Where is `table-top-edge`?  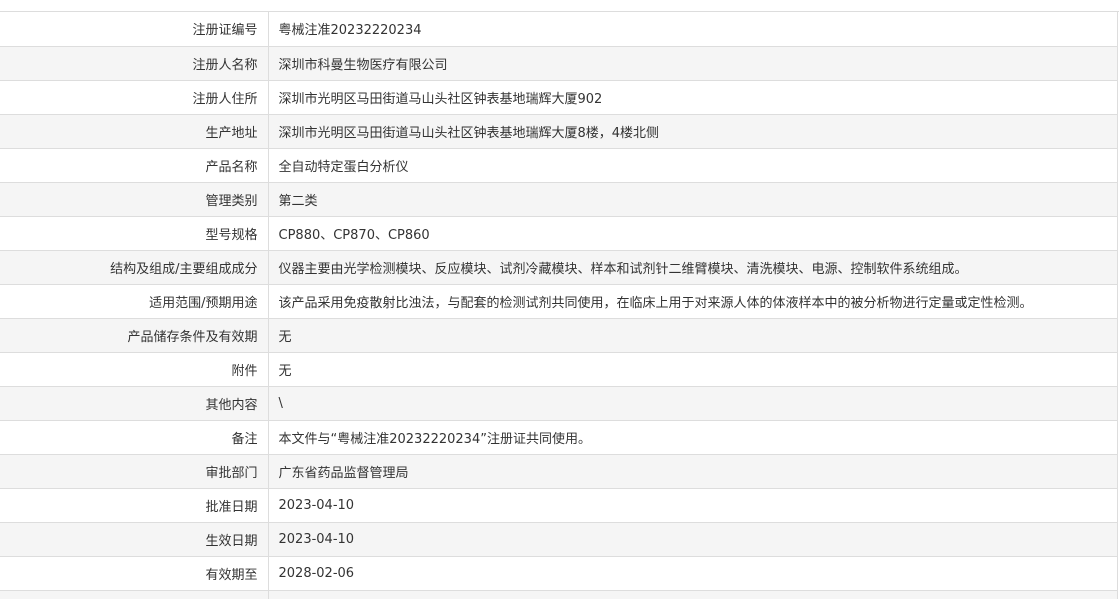 table-top-edge is located at coordinates (559, 6).